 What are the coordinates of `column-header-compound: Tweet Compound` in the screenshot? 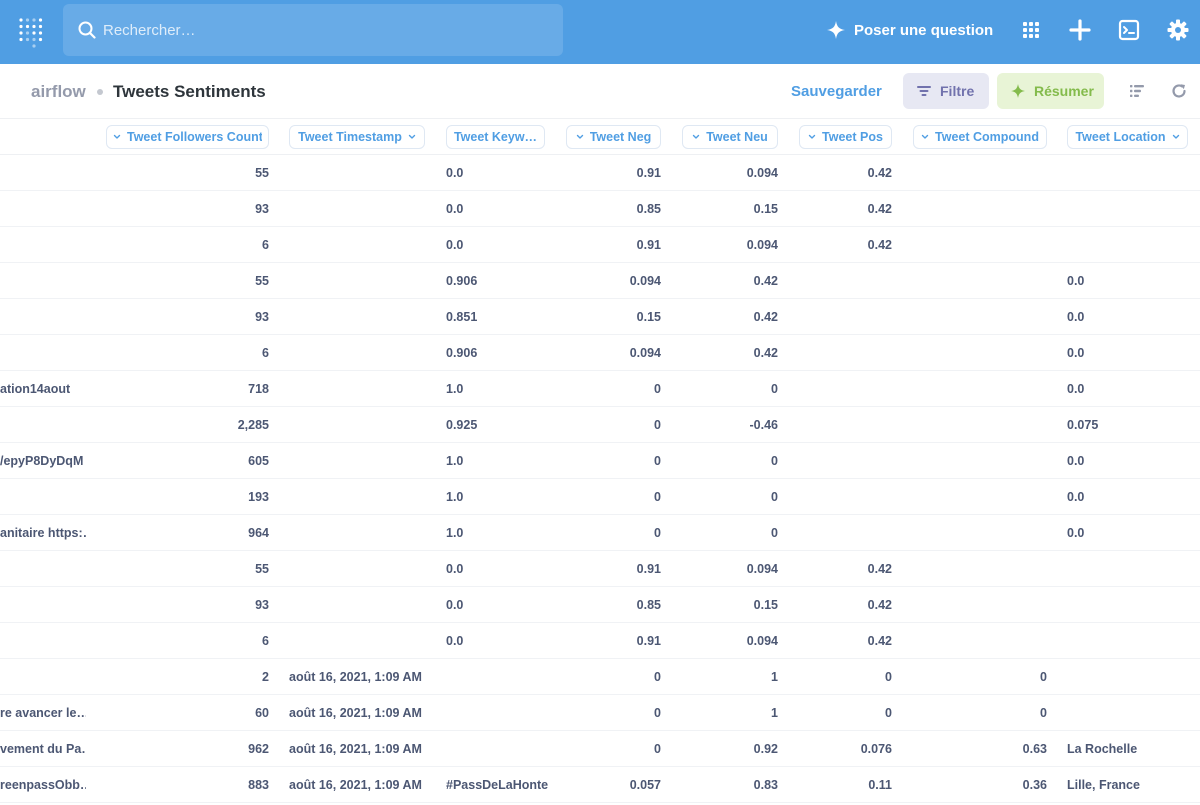 It's located at (980, 137).